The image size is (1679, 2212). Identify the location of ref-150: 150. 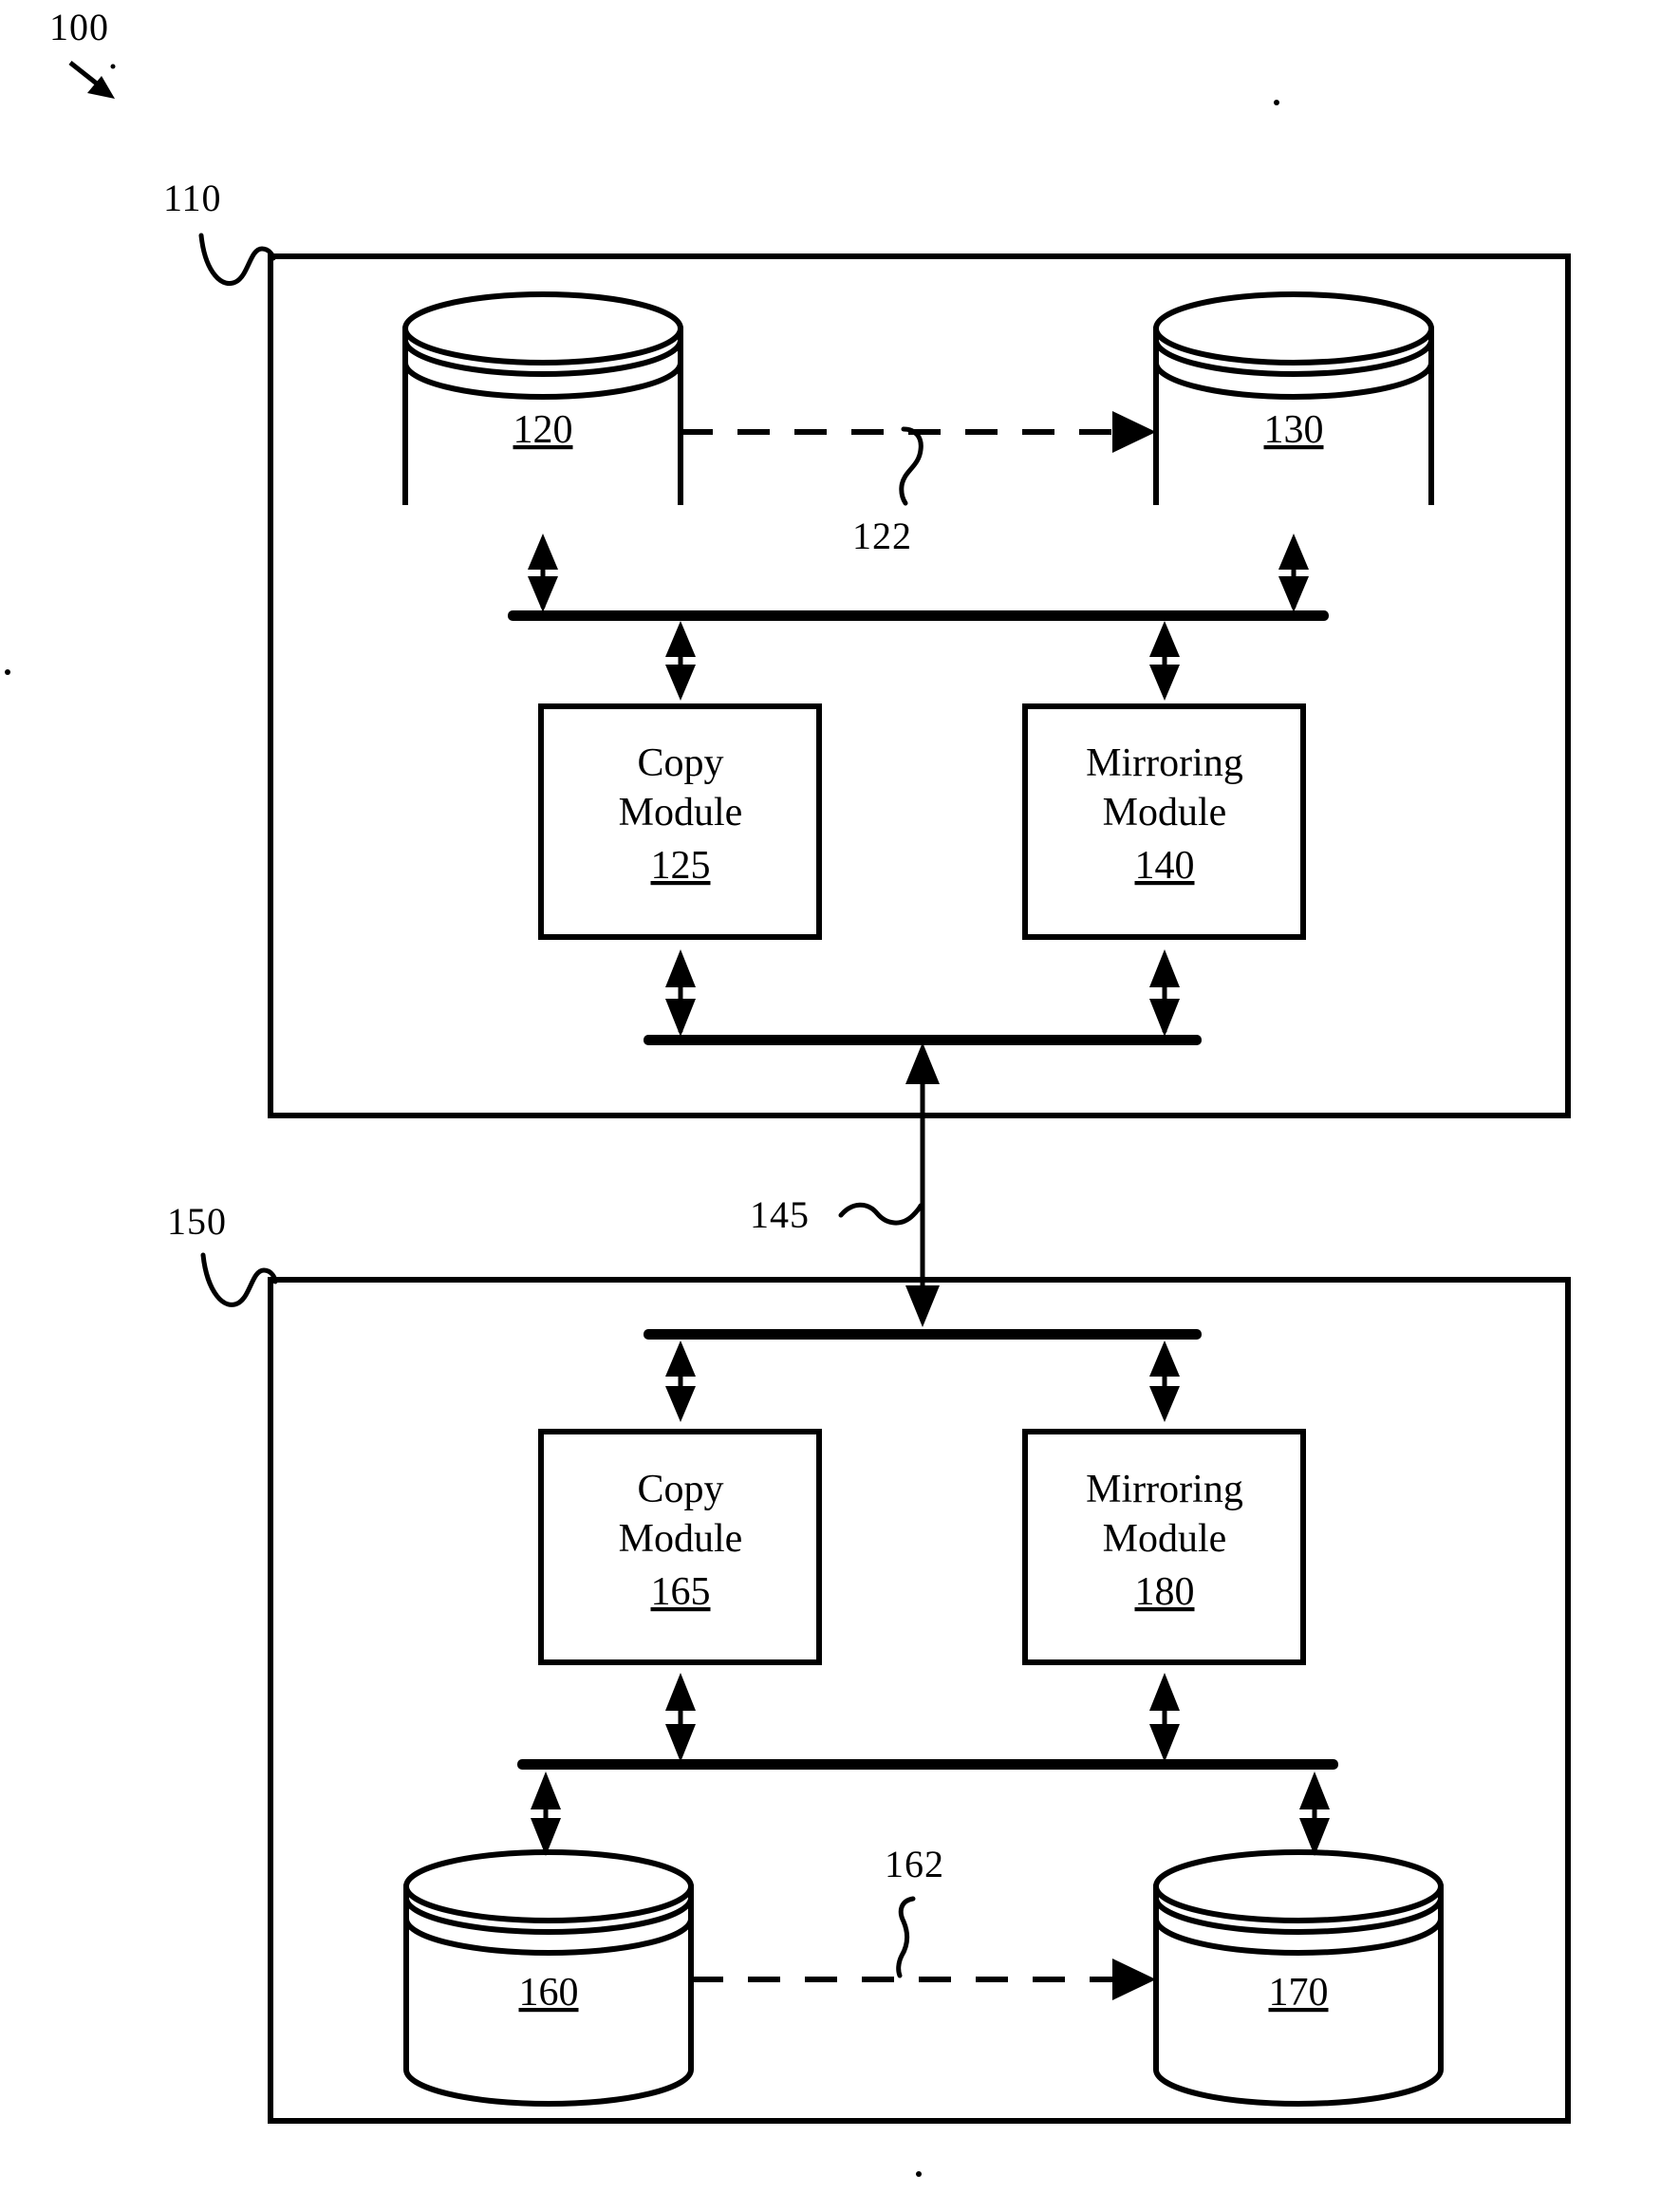
(197, 1221).